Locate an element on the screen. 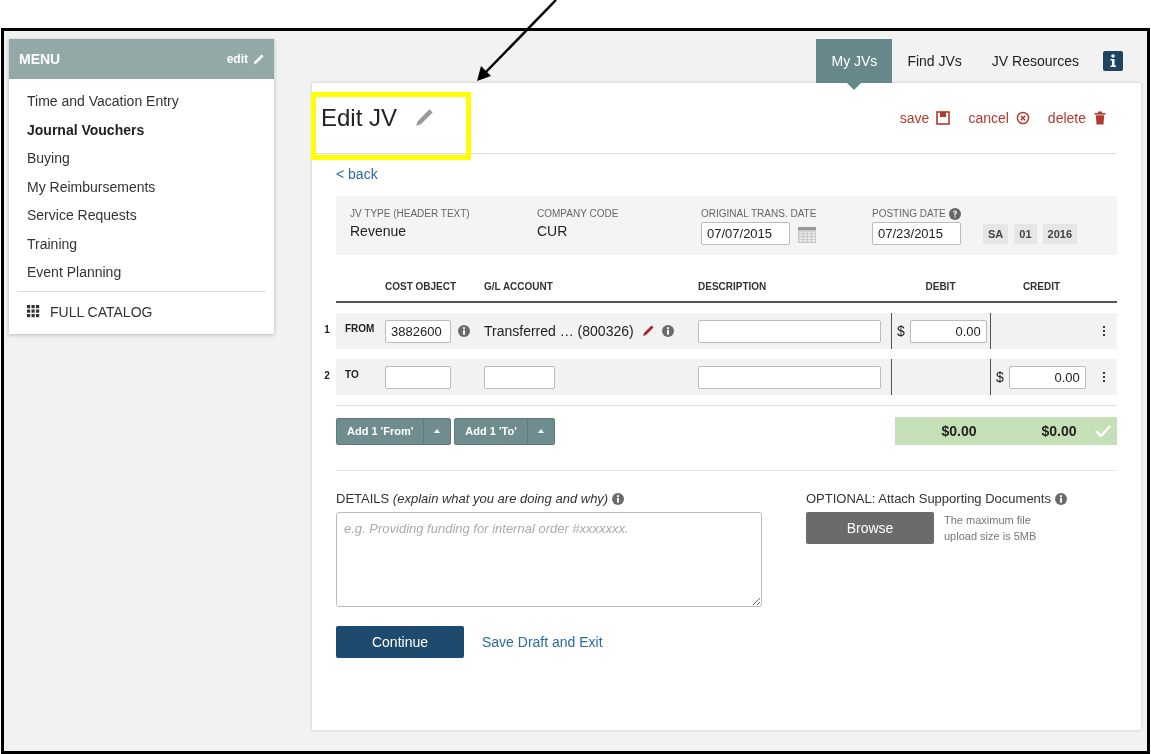  menu-item: Training is located at coordinates (52, 243).